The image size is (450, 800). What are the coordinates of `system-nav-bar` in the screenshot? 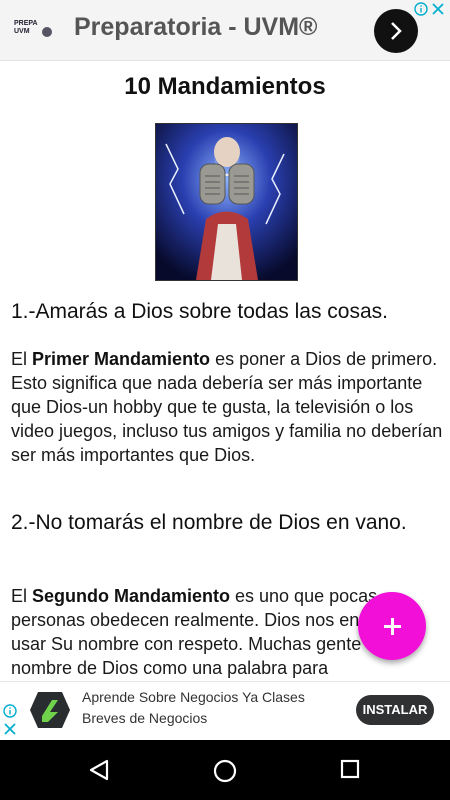 It's located at (225, 770).